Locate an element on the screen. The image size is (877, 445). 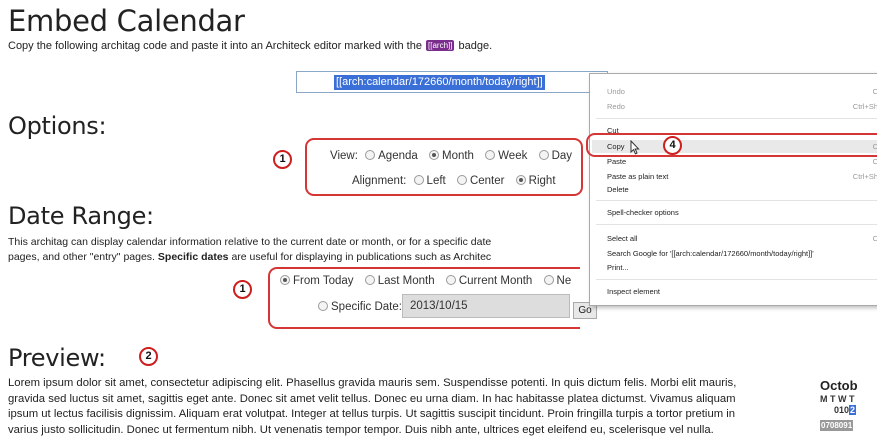
page-title: Embed Calendar is located at coordinates (126, 21).